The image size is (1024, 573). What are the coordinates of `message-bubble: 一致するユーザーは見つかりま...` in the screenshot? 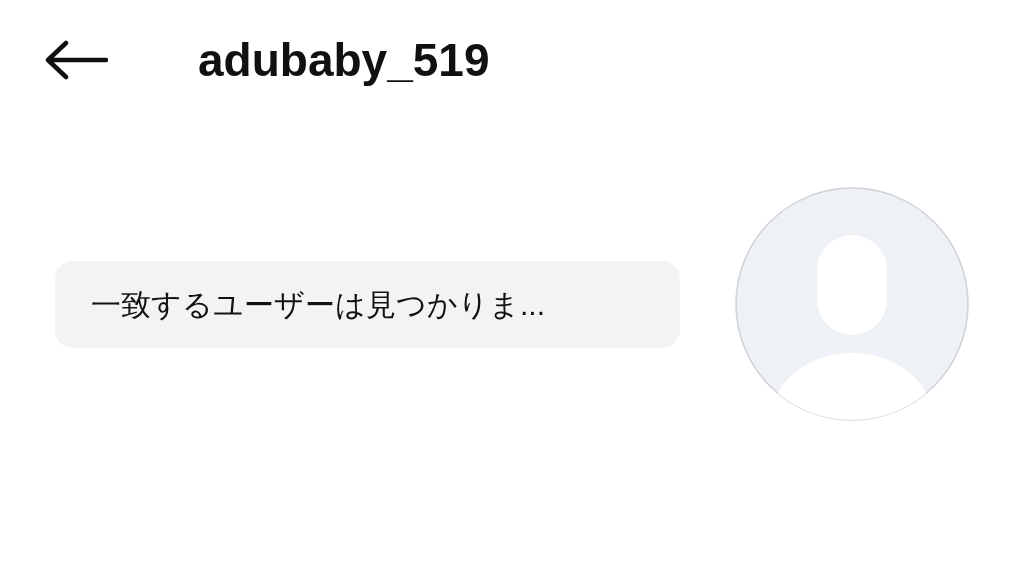 It's located at (367, 304).